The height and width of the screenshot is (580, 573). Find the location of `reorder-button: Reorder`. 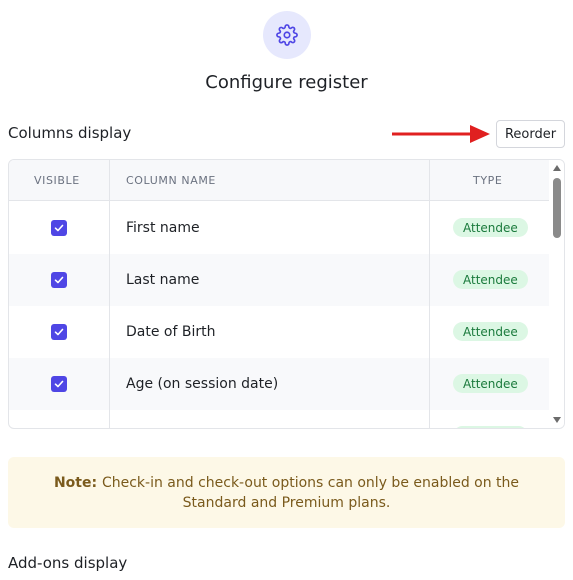

reorder-button: Reorder is located at coordinates (530, 134).